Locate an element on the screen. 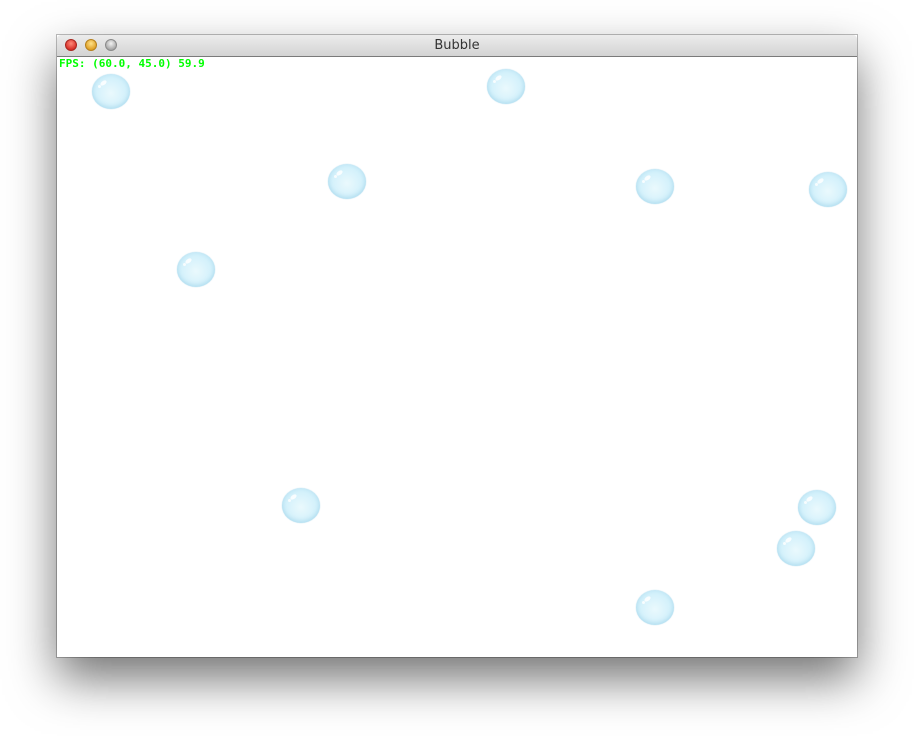  window-title: Bubble is located at coordinates (457, 45).